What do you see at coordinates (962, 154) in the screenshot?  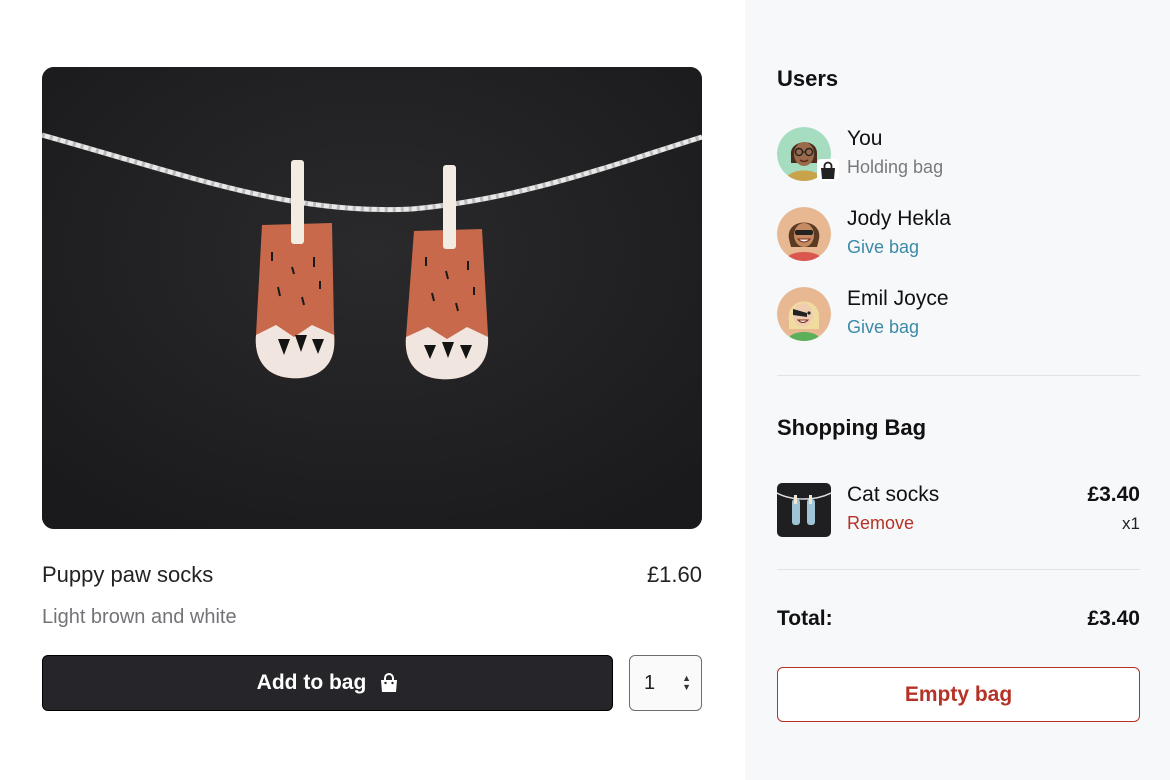 I see `user-item: You Holding bag` at bounding box center [962, 154].